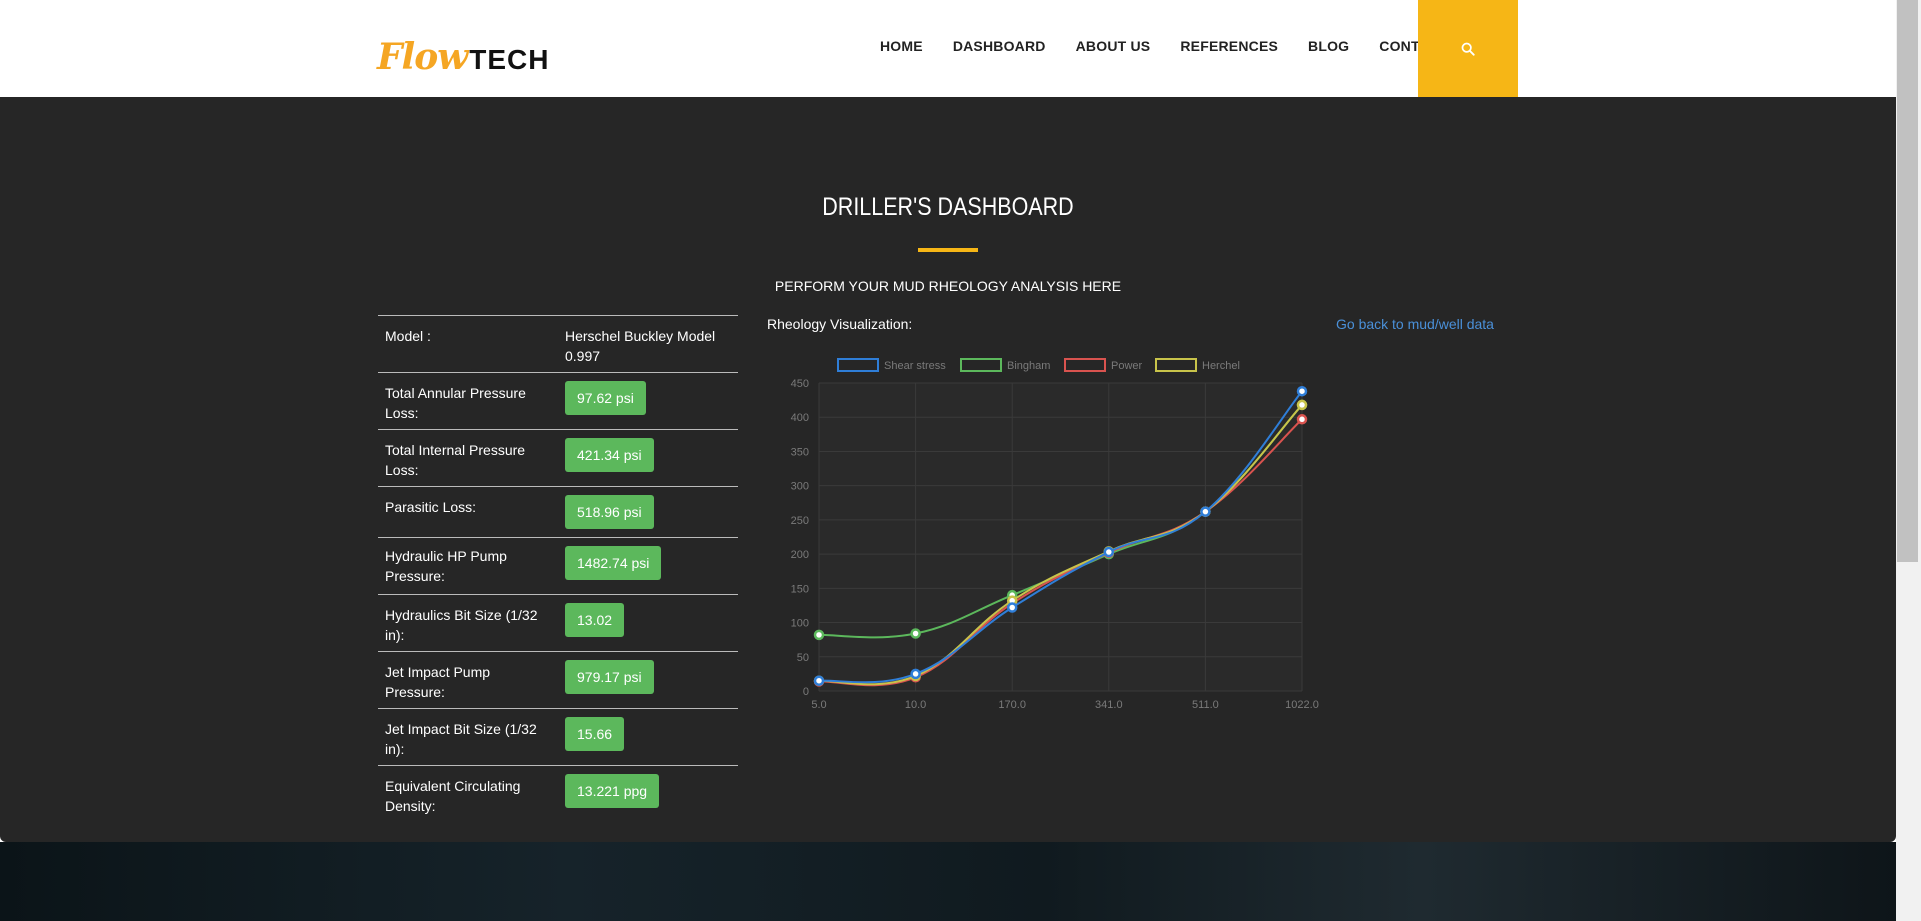  What do you see at coordinates (800, 624) in the screenshot?
I see `y-tick-label: 100` at bounding box center [800, 624].